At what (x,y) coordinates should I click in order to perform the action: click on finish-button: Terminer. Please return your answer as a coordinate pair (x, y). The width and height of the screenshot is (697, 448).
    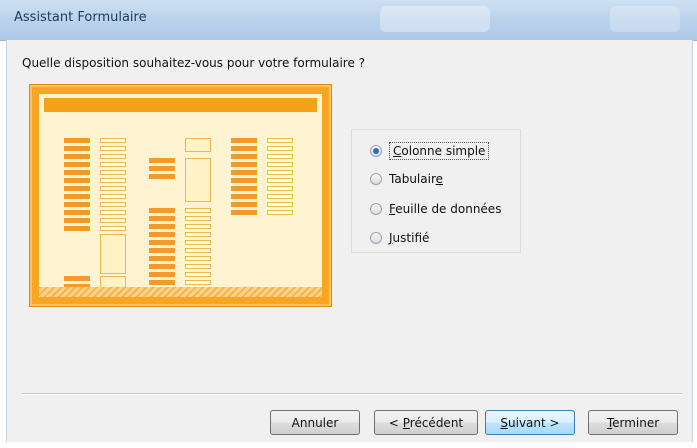
    Looking at the image, I should click on (633, 422).